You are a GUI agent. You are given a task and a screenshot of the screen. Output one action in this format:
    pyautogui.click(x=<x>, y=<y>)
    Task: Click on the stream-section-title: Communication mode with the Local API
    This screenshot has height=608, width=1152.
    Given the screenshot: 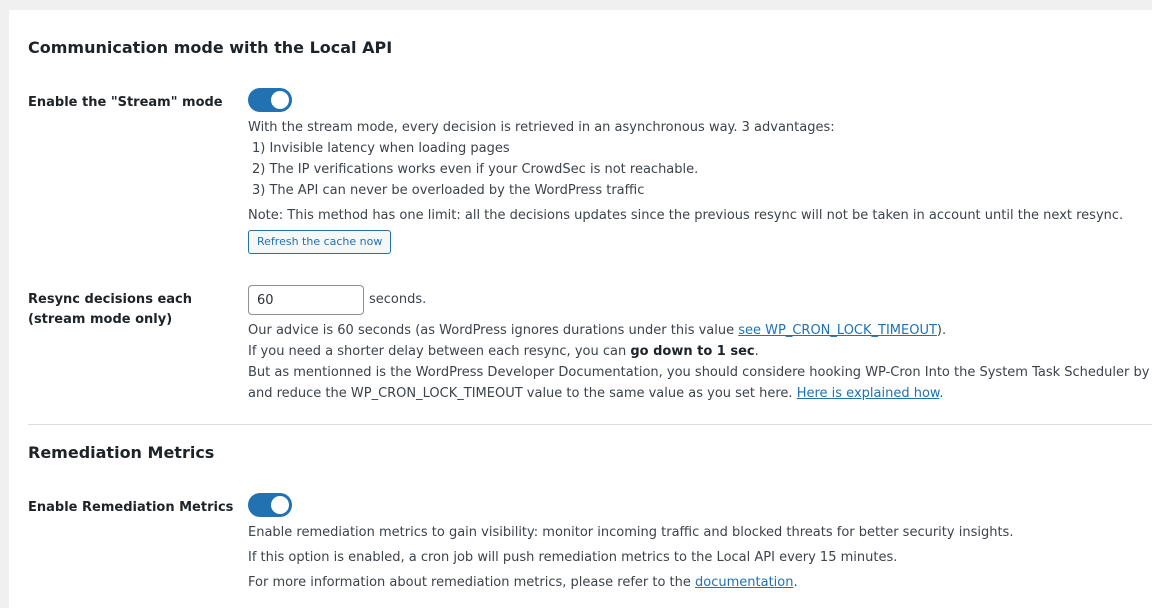 What is the action you would take?
    pyautogui.click(x=210, y=47)
    